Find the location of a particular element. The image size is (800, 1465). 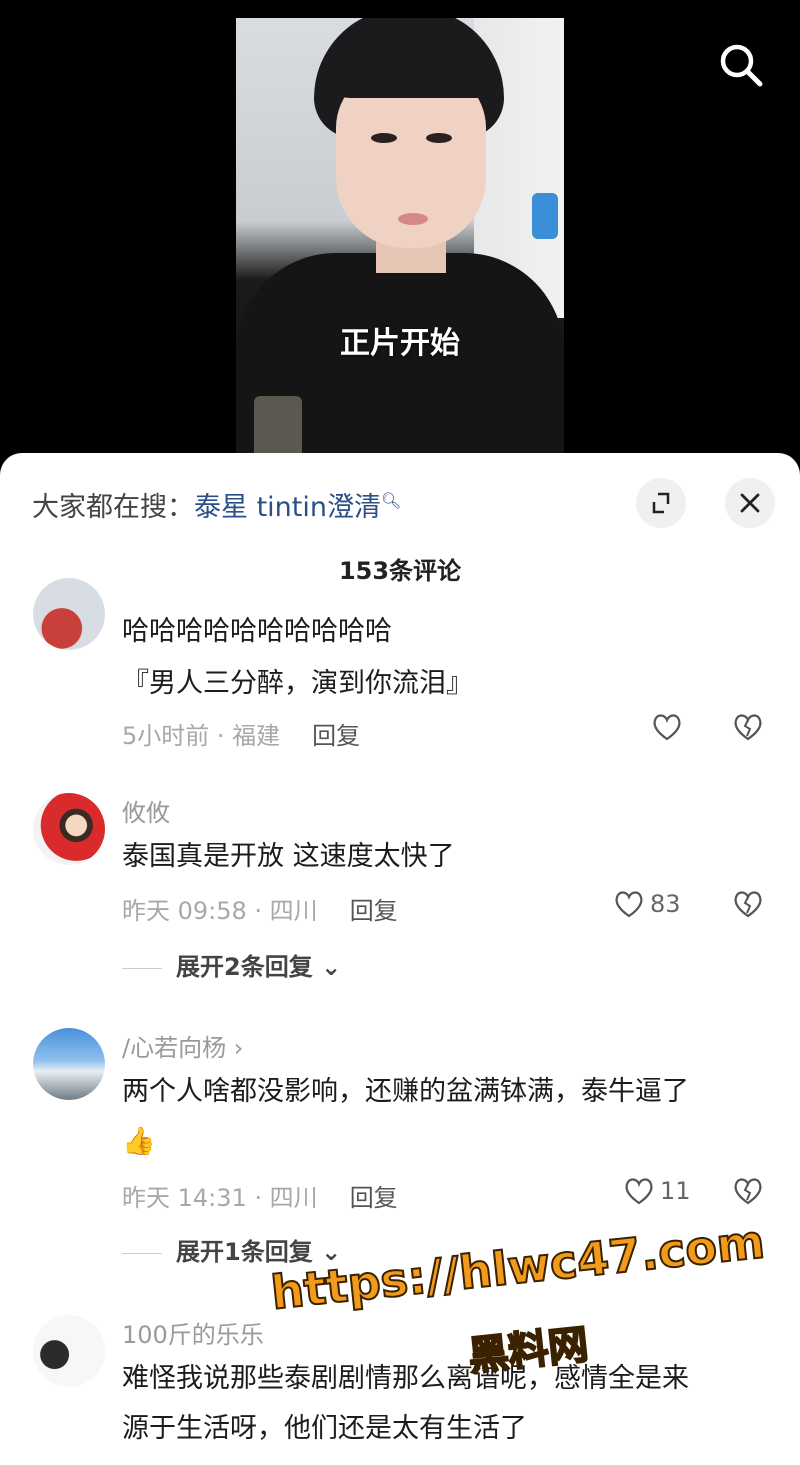

expand-button is located at coordinates (661, 503).